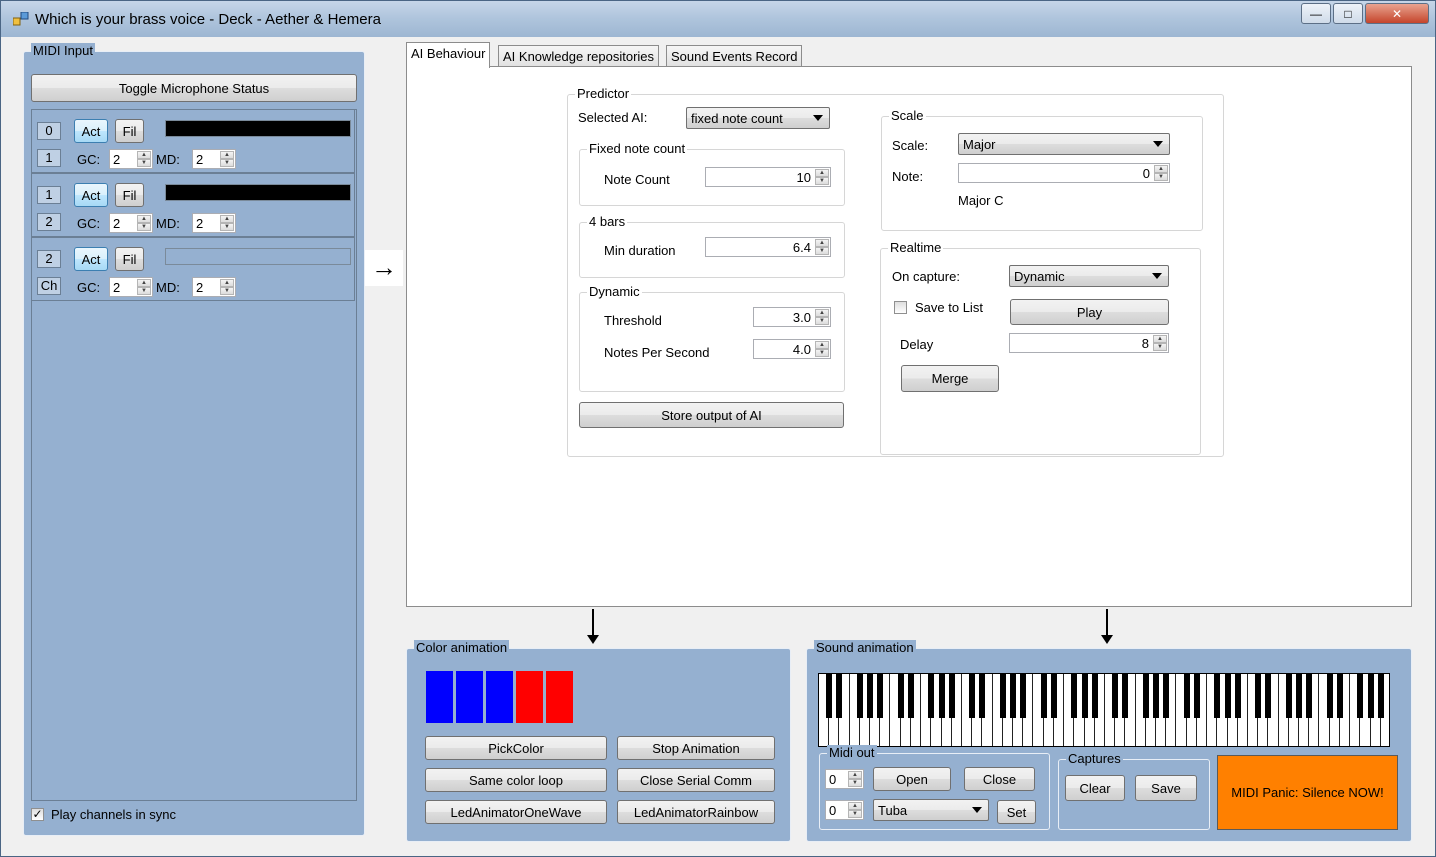 The height and width of the screenshot is (857, 1436). What do you see at coordinates (696, 780) in the screenshot?
I see `close-serial-comm-button: Close Serial Comm` at bounding box center [696, 780].